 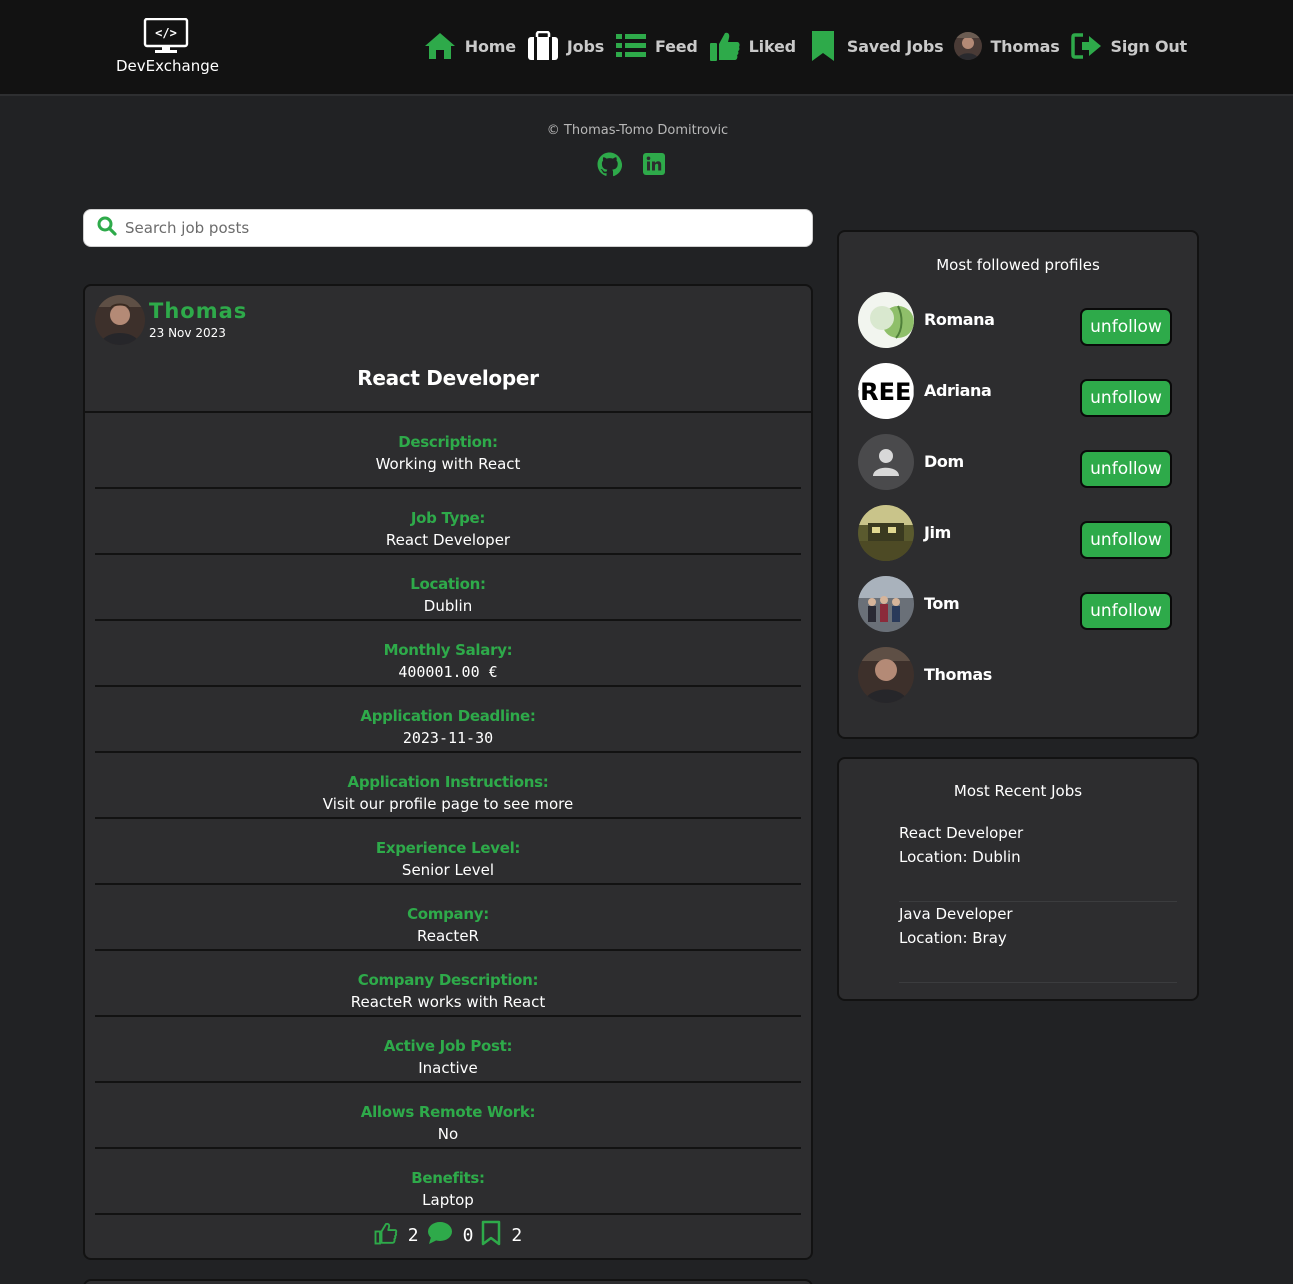 What do you see at coordinates (448, 606) in the screenshot?
I see `field-value: Dublin` at bounding box center [448, 606].